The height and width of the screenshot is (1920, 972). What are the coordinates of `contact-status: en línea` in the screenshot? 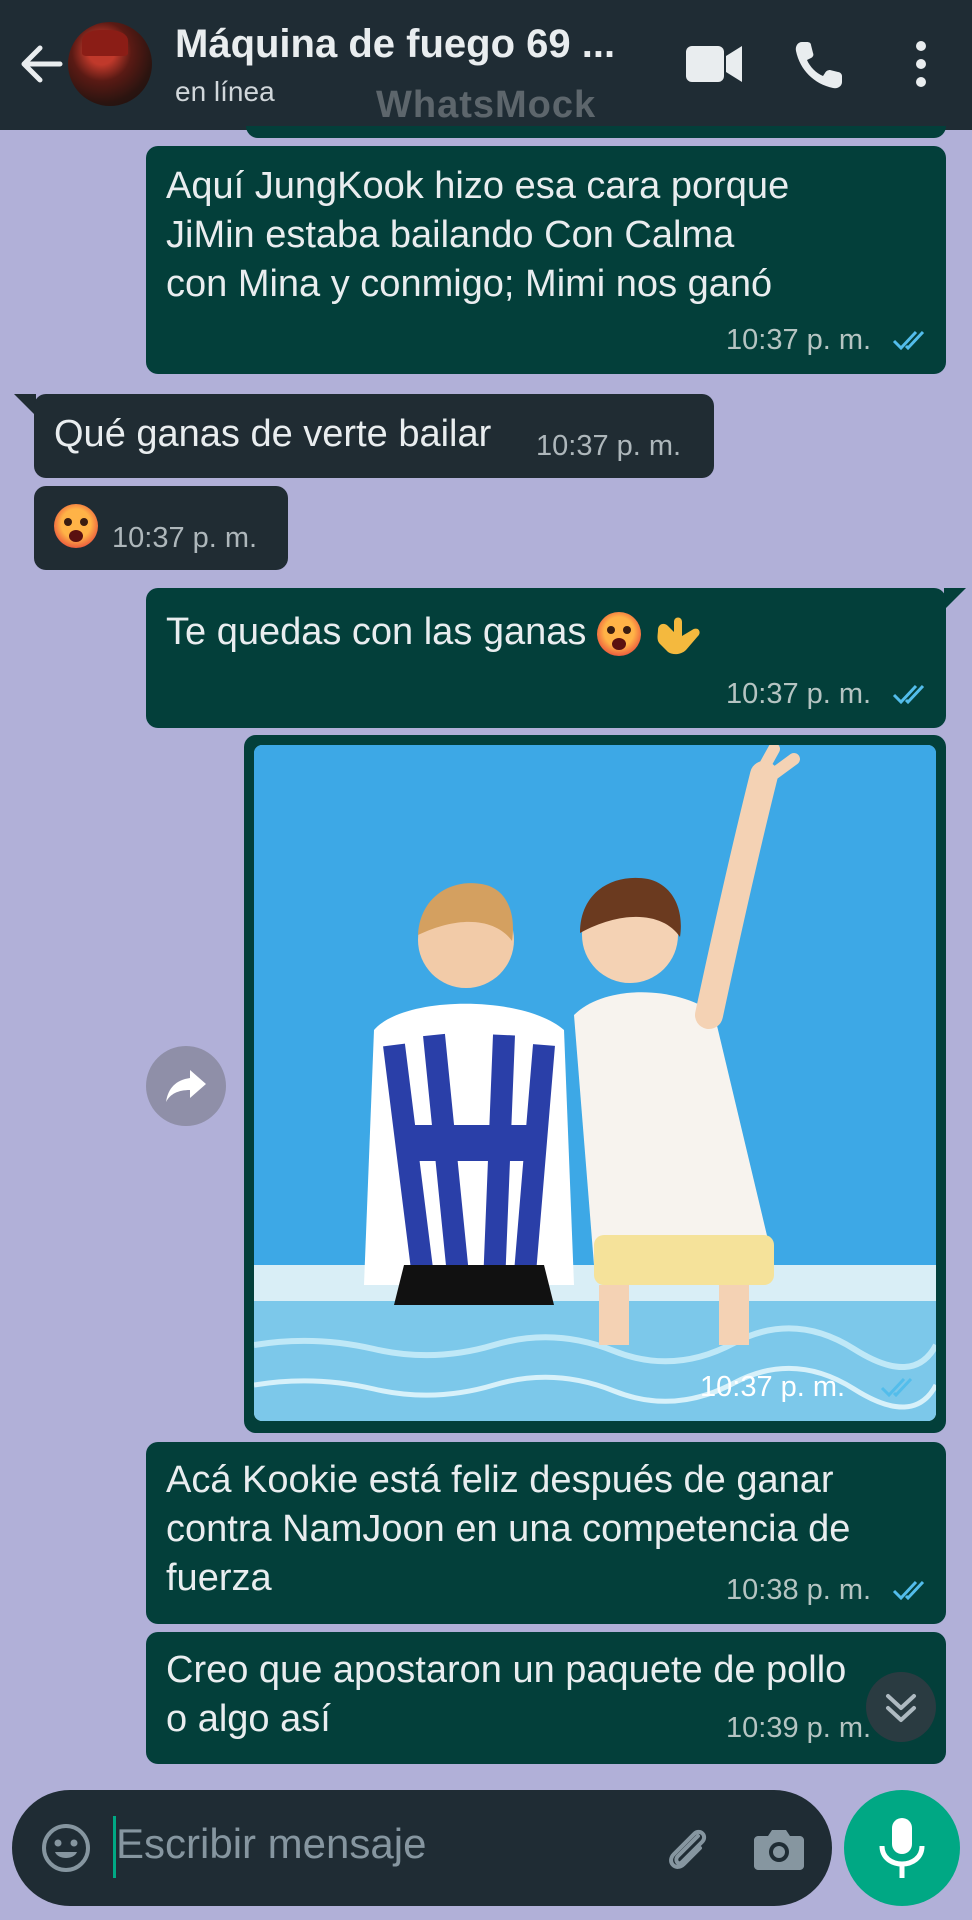 It's located at (225, 91).